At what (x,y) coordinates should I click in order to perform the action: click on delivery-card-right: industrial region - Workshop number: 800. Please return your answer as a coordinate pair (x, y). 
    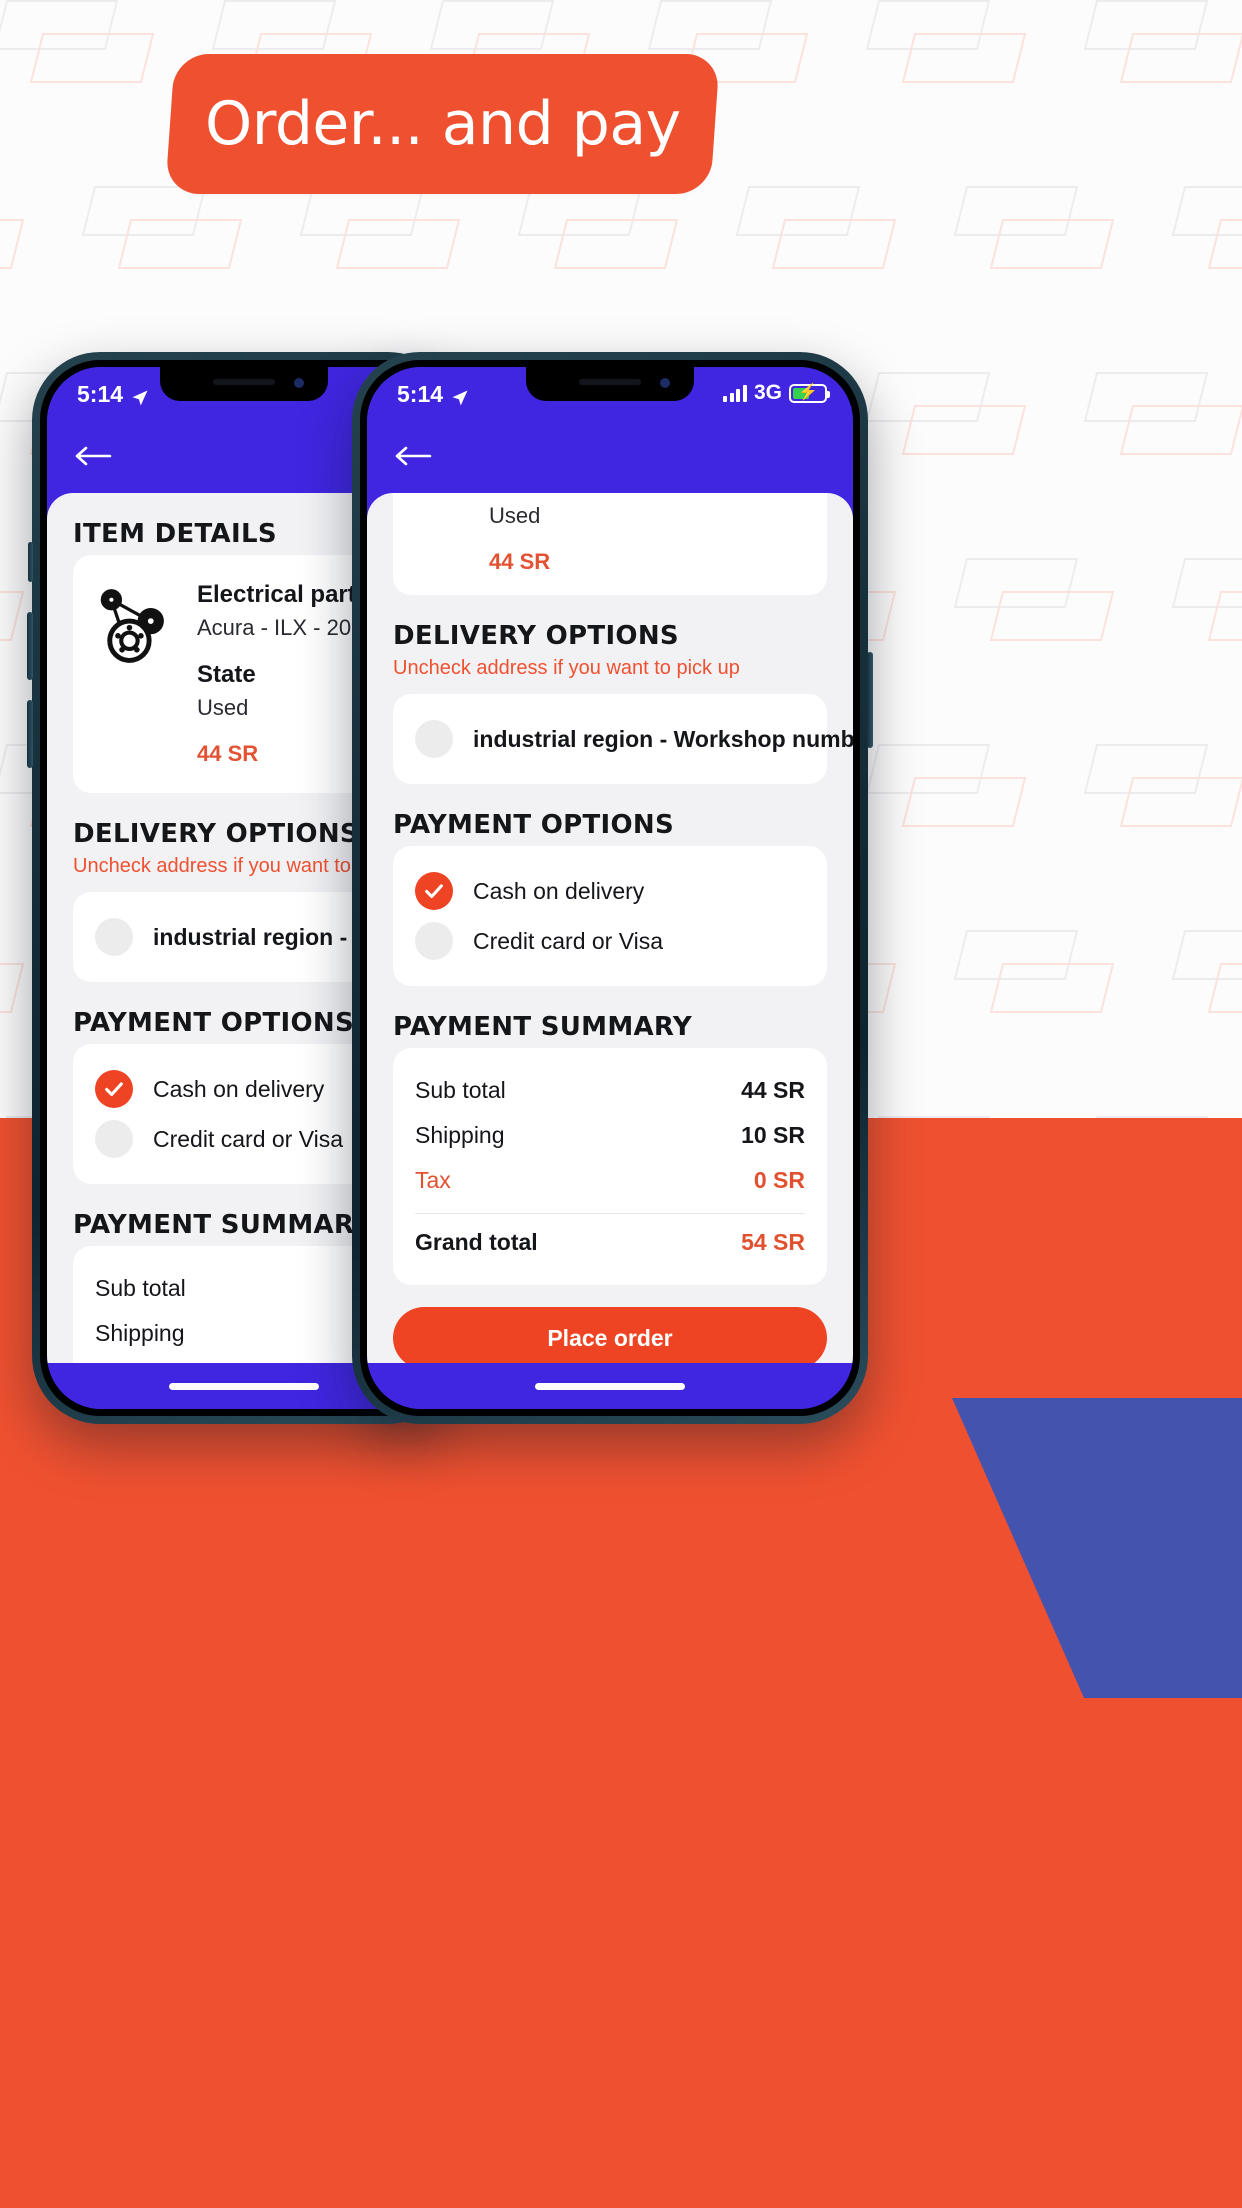
    Looking at the image, I should click on (623, 739).